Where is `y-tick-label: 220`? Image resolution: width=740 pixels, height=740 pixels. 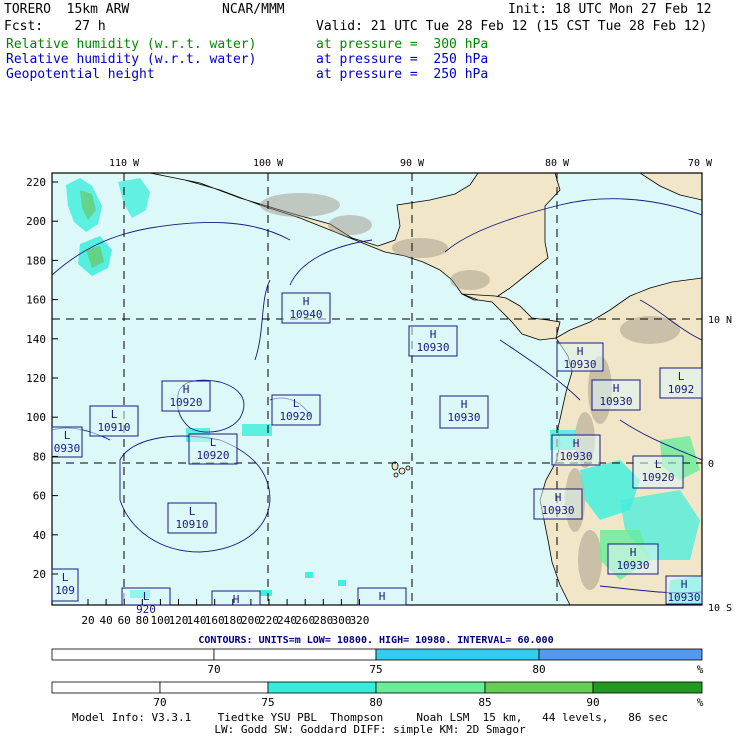 y-tick-label: 220 is located at coordinates (36, 182).